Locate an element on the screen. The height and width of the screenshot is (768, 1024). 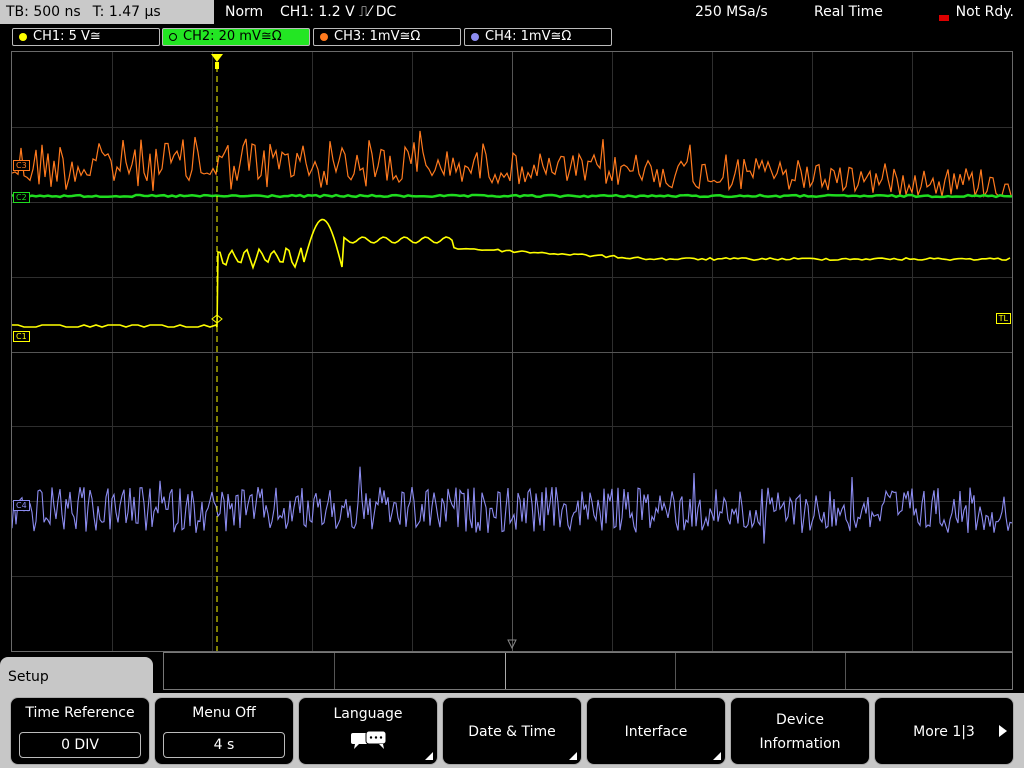
channel-tab-ch4: CH4: 1mV≅Ω is located at coordinates (538, 37).